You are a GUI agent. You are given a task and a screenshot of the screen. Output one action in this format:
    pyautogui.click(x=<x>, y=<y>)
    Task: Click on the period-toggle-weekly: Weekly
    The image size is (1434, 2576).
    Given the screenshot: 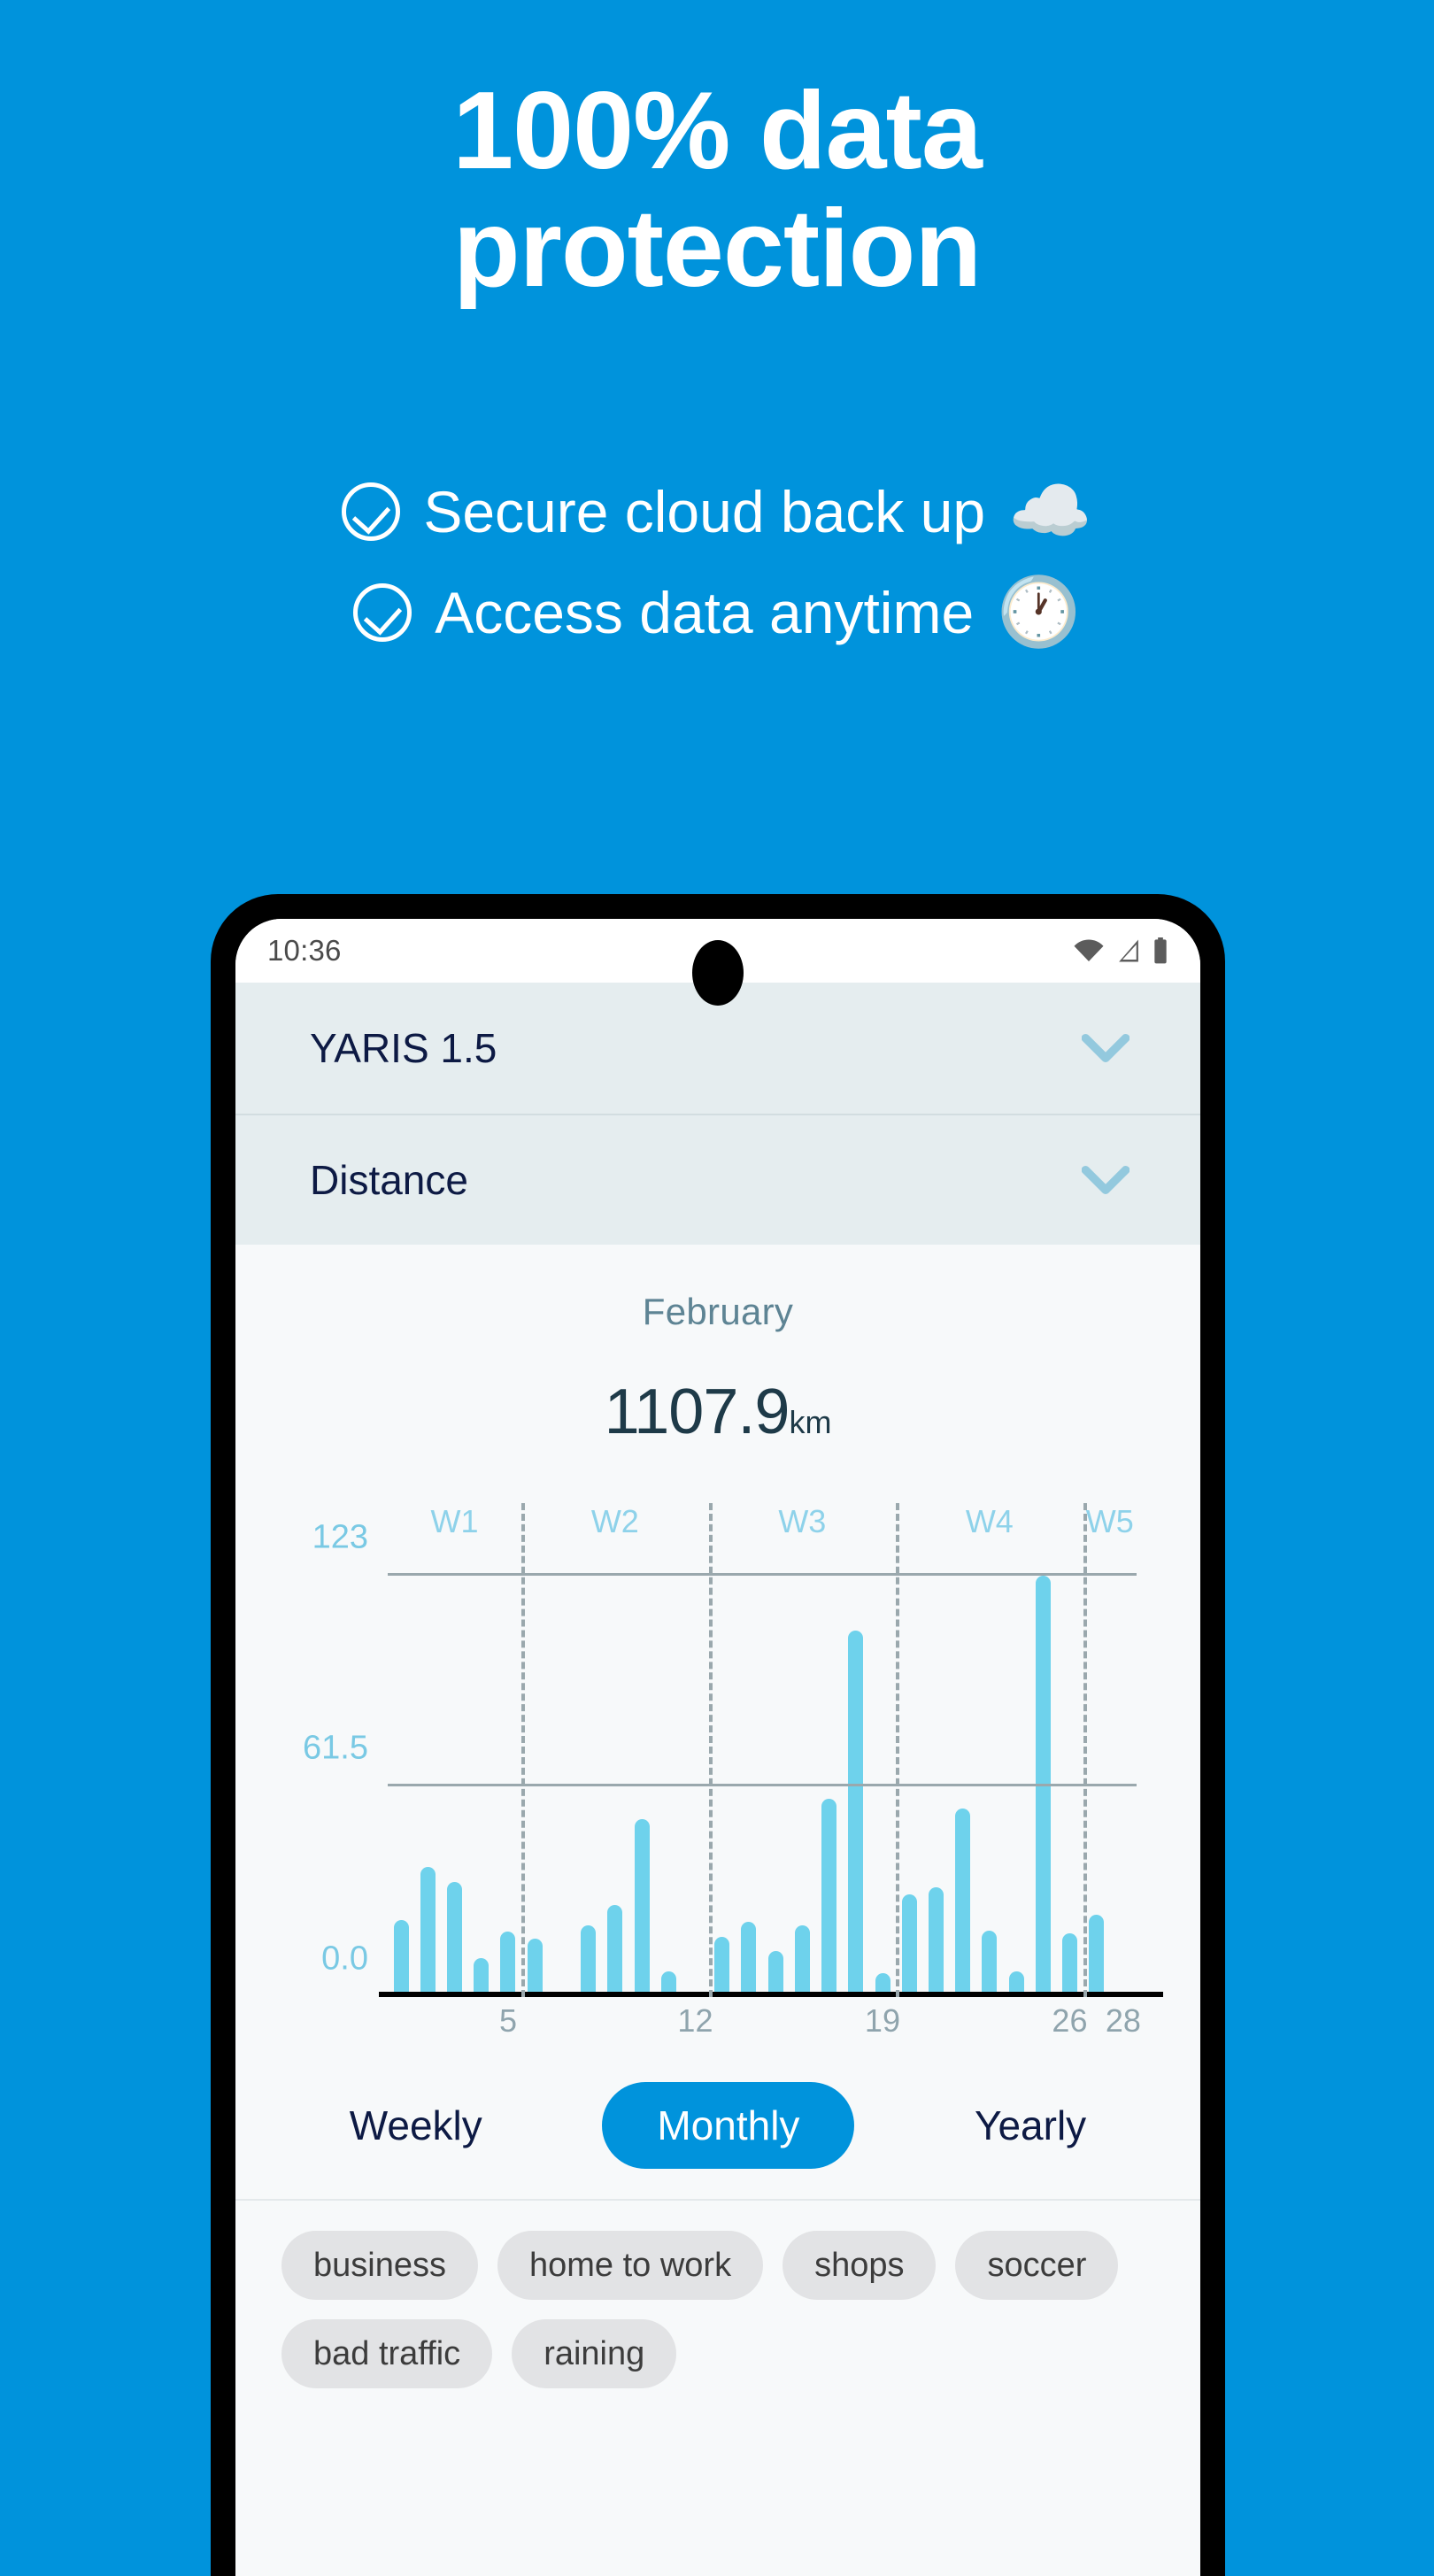 What is the action you would take?
    pyautogui.click(x=416, y=2125)
    